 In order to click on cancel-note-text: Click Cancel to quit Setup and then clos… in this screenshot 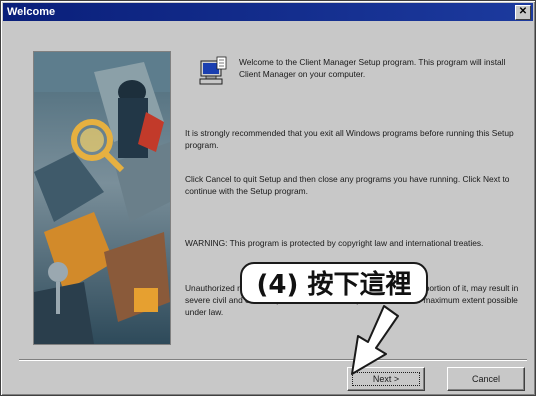, I will do `click(347, 185)`.